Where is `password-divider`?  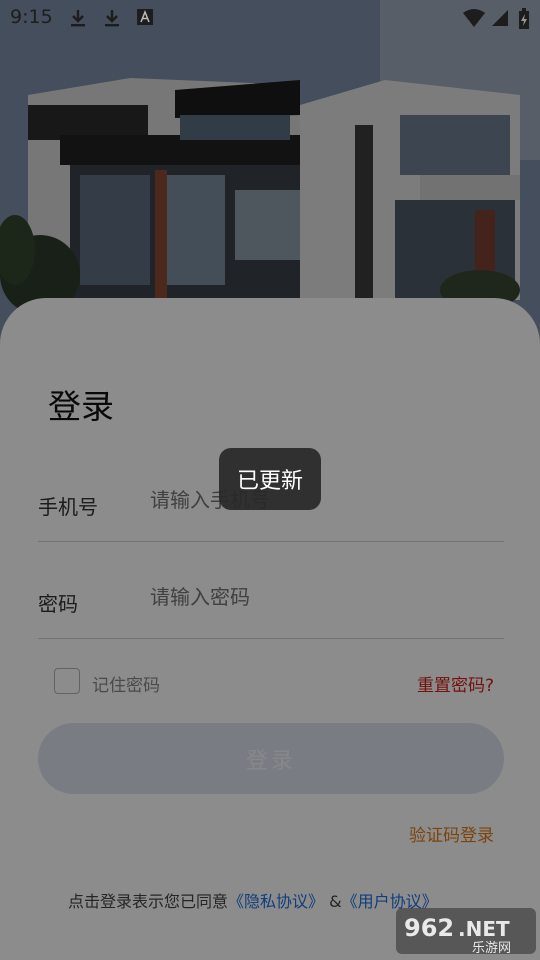
password-divider is located at coordinates (271, 638).